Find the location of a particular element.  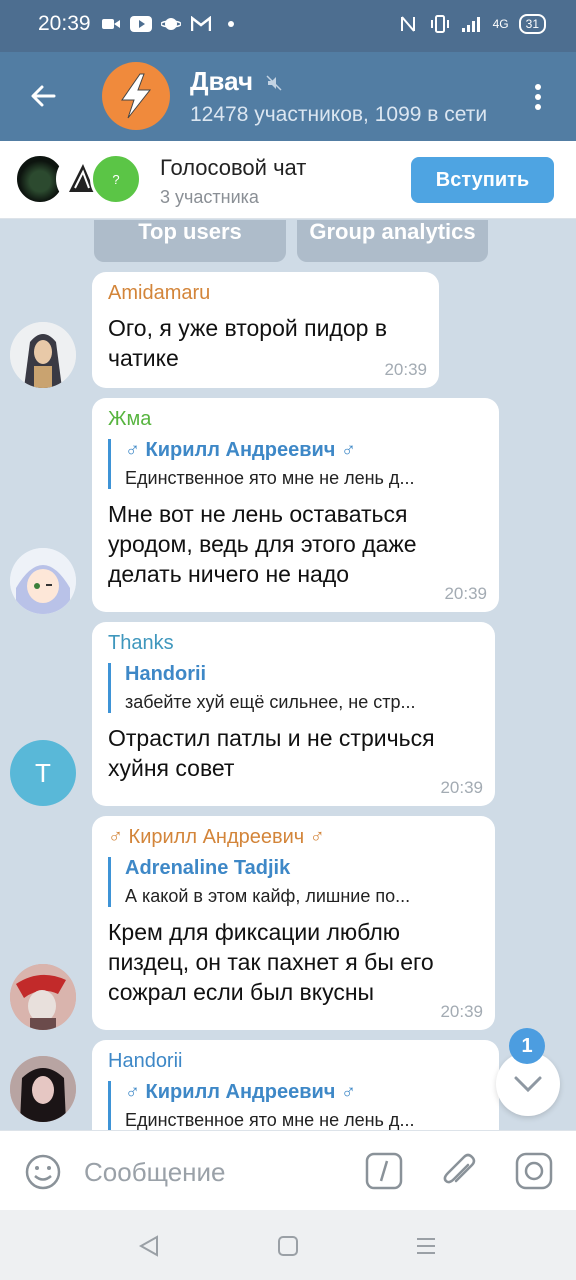

menu-lines-icon is located at coordinates (426, 1246).